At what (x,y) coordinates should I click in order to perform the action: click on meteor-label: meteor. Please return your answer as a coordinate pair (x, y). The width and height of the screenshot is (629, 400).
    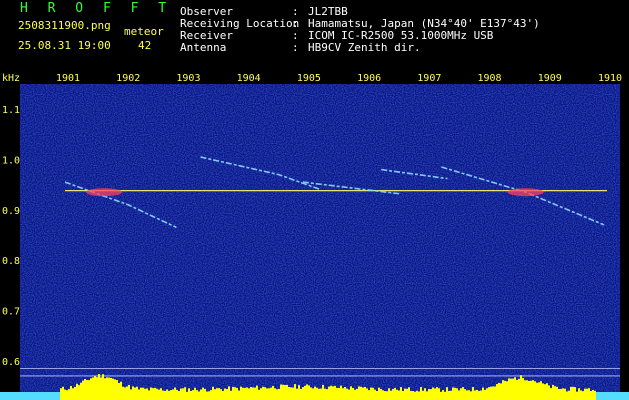
    Looking at the image, I should click on (144, 31).